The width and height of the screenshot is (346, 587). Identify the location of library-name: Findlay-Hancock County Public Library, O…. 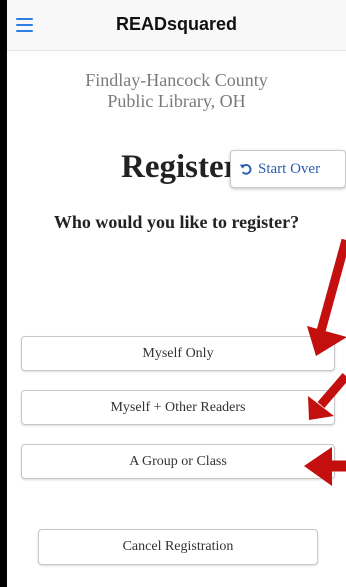
(176, 91).